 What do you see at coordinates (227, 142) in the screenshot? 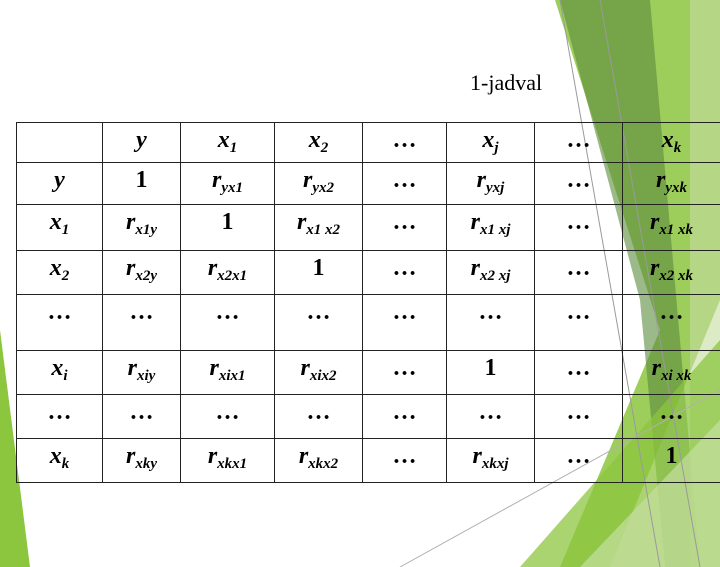
I see `table-header-cell: x1` at bounding box center [227, 142].